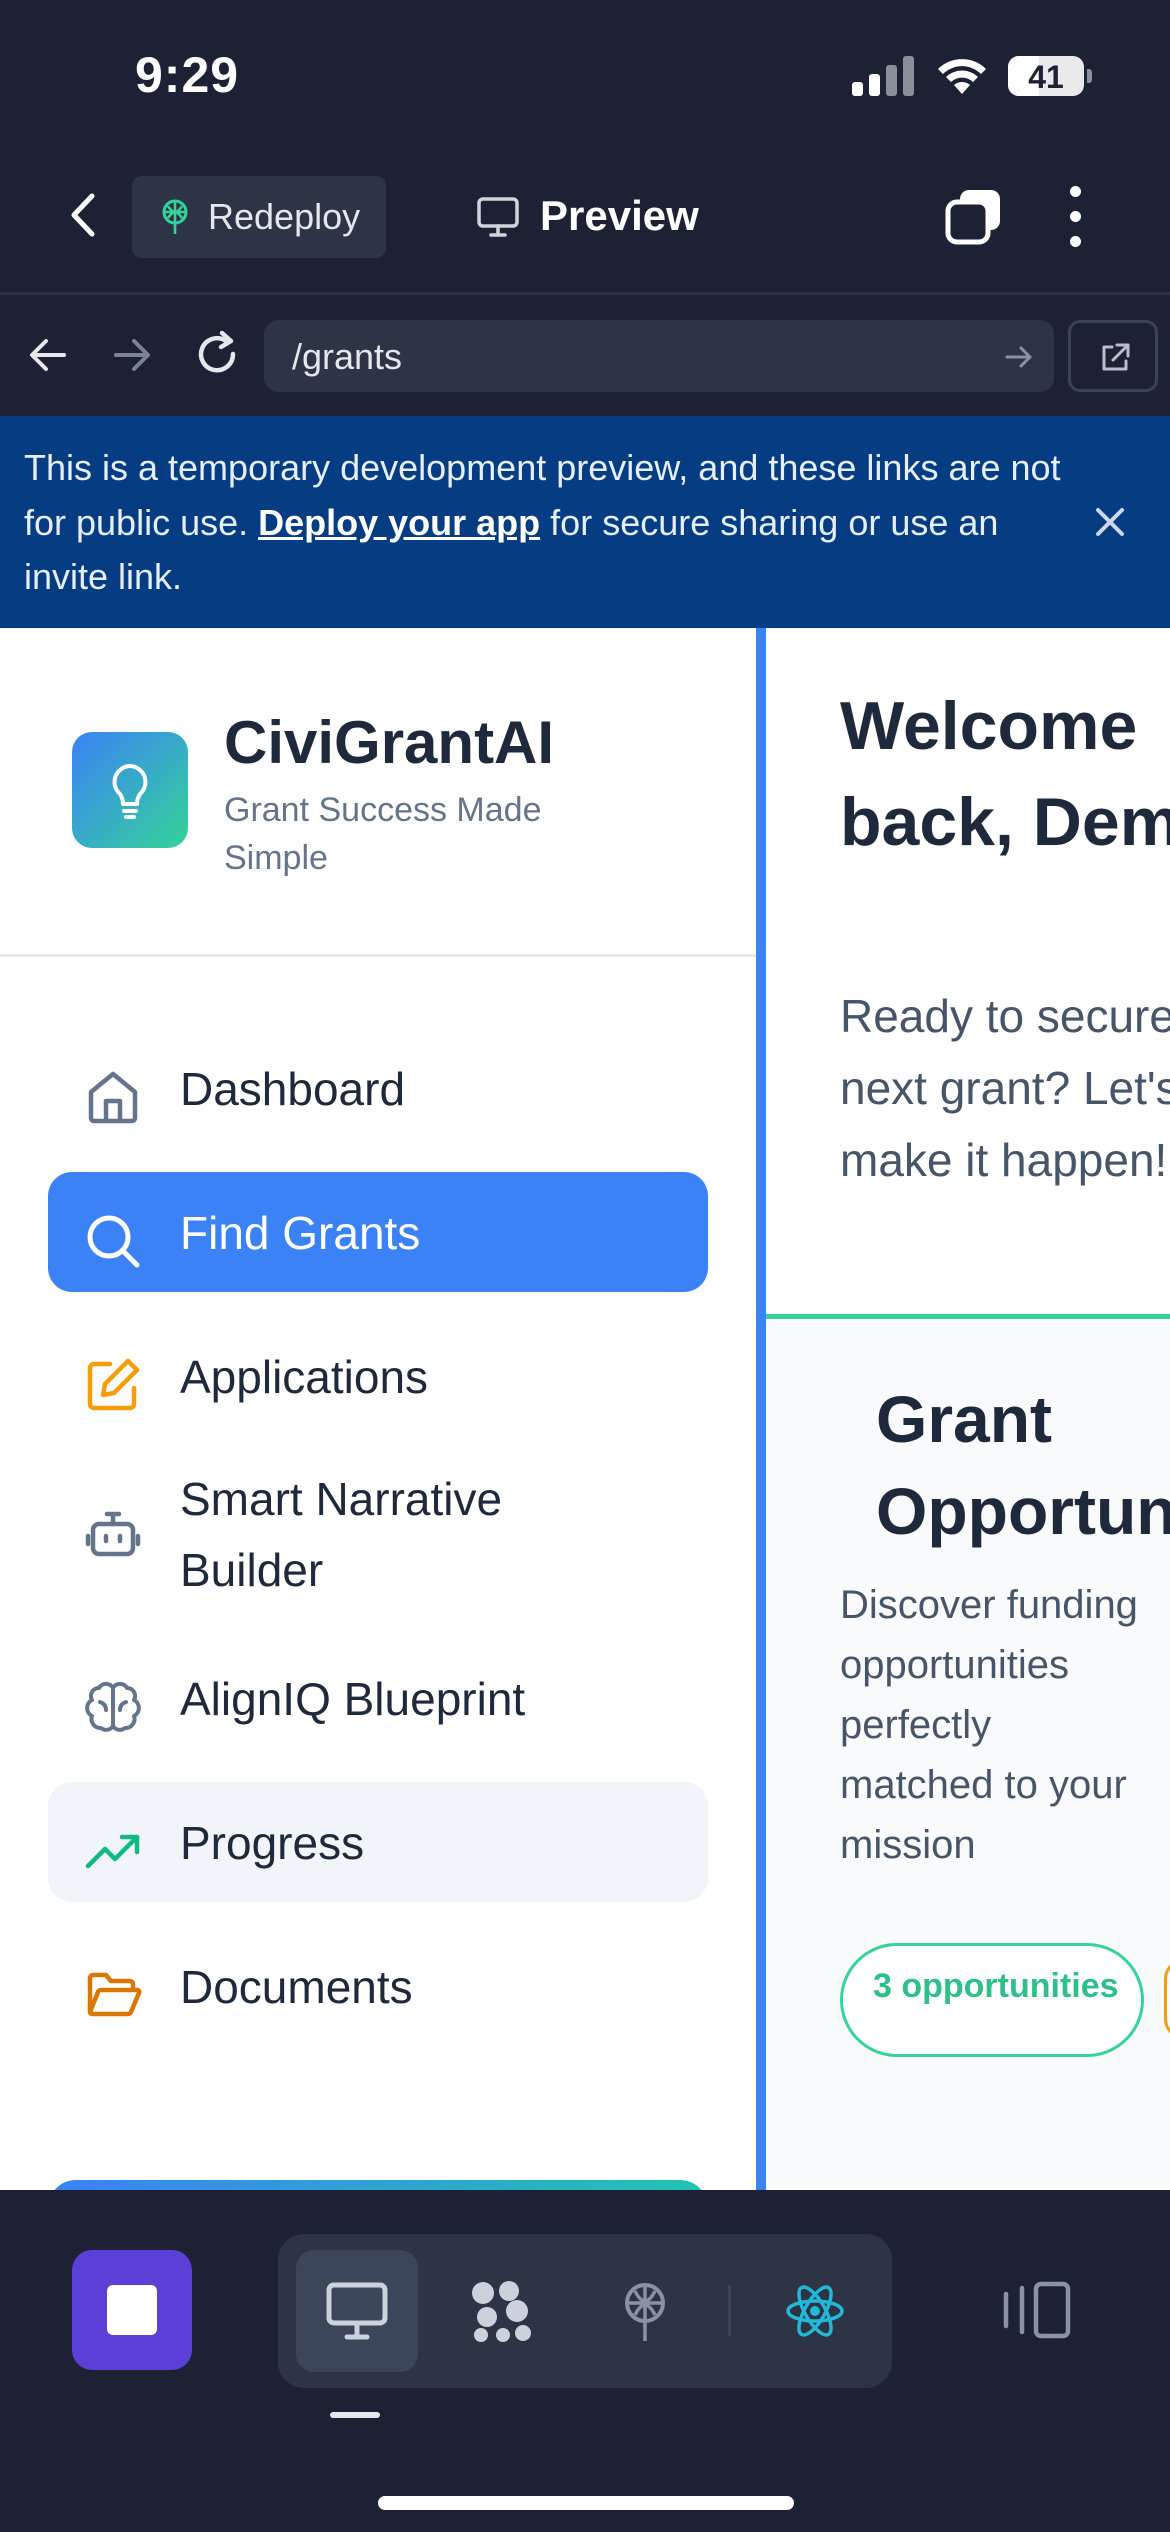 Image resolution: width=1170 pixels, height=2532 pixels. What do you see at coordinates (355, 2415) in the screenshot?
I see `selected-tab-indicator` at bounding box center [355, 2415].